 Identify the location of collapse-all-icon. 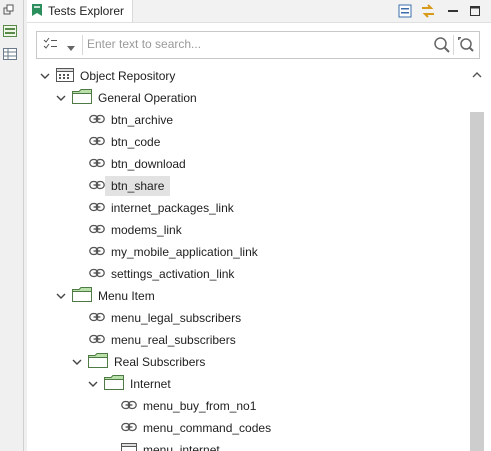
(405, 11).